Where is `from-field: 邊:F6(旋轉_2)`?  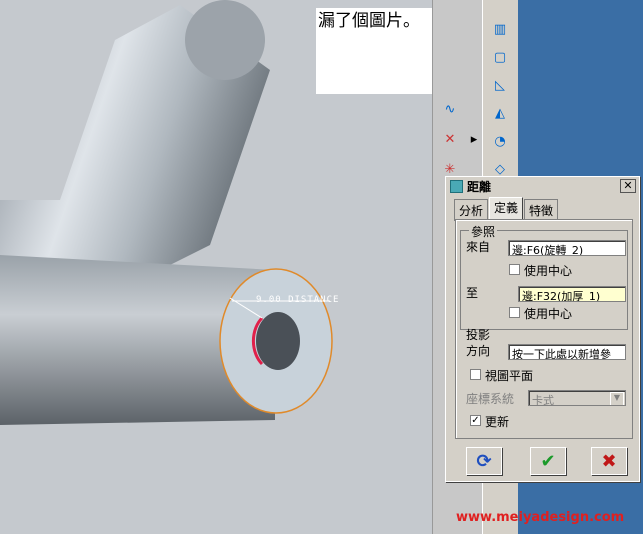 from-field: 邊:F6(旋轉_2) is located at coordinates (567, 248).